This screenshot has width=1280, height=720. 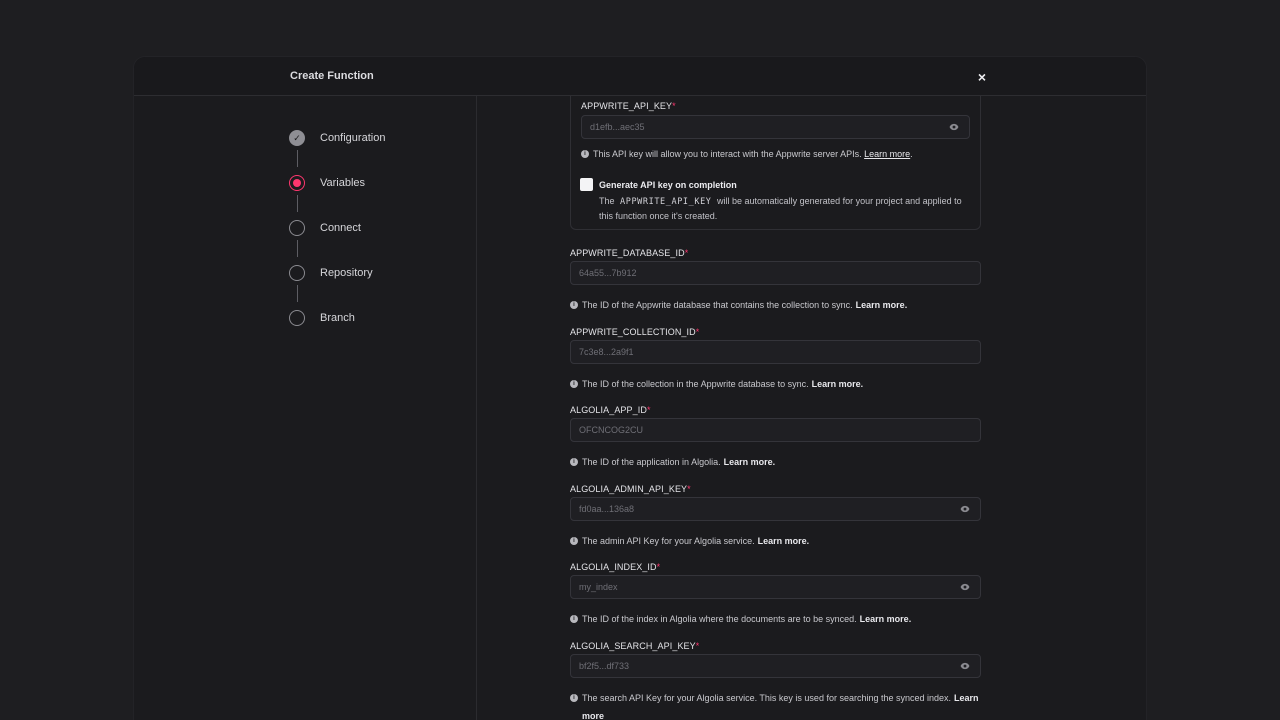 I want to click on field-label: ALGOLIA_INDEX_ID*, so click(x=615, y=567).